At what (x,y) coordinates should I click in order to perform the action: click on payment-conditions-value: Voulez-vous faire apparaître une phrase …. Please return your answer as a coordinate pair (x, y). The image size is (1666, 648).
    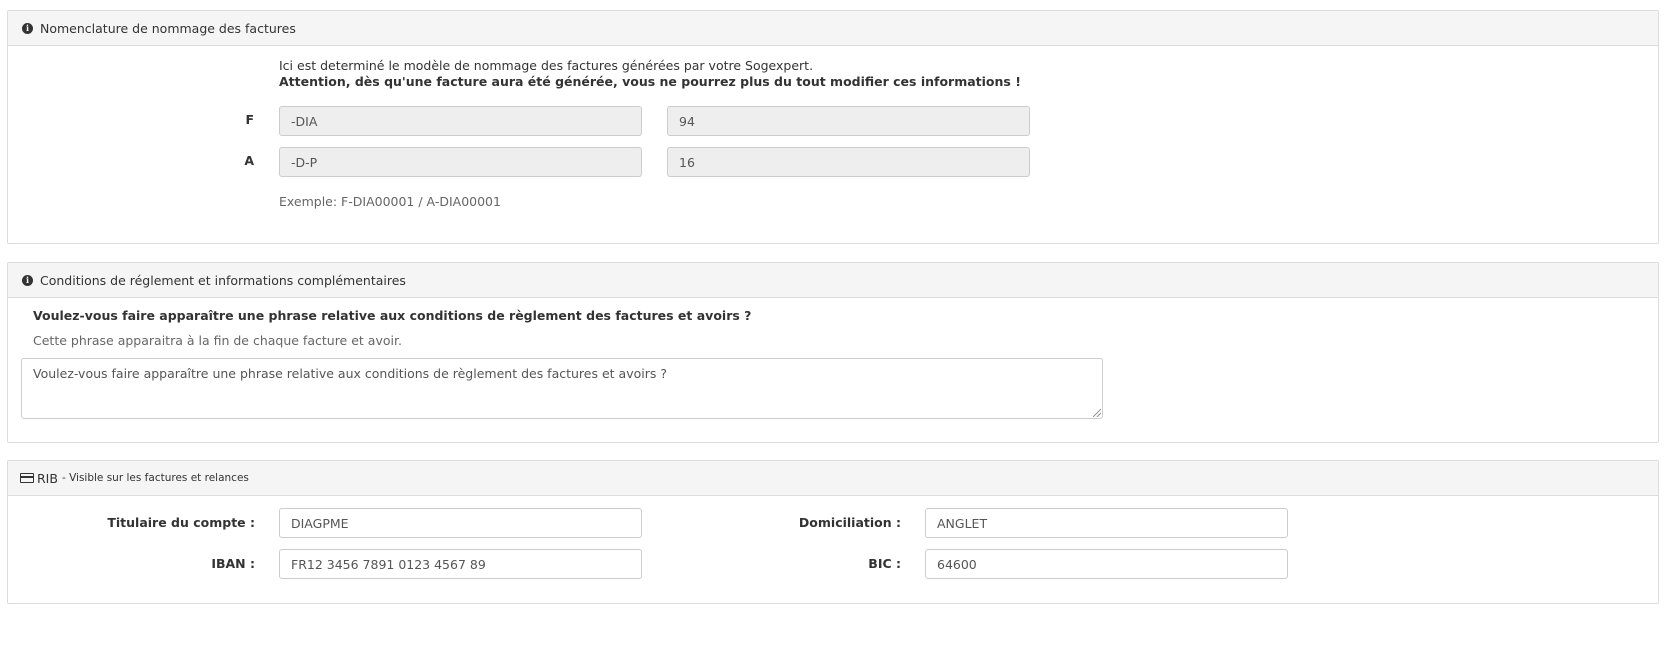
    Looking at the image, I should click on (350, 373).